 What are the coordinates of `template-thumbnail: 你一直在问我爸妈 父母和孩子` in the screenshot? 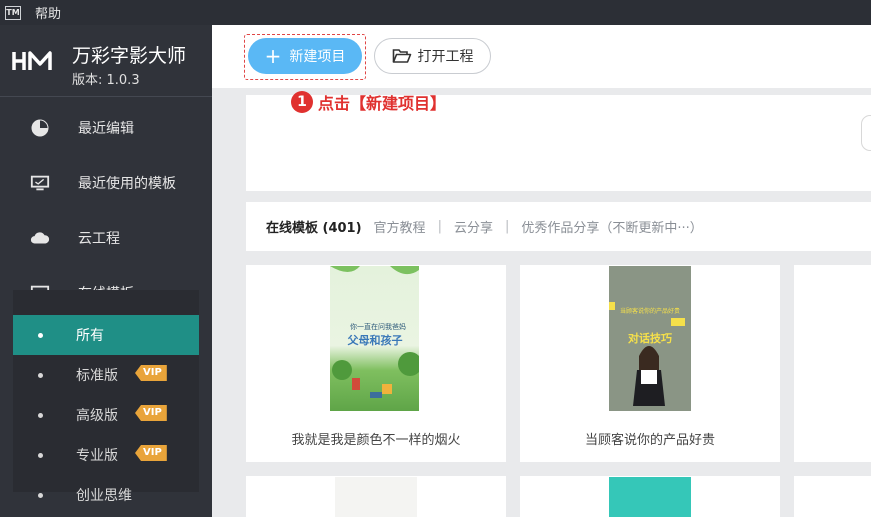 It's located at (374, 338).